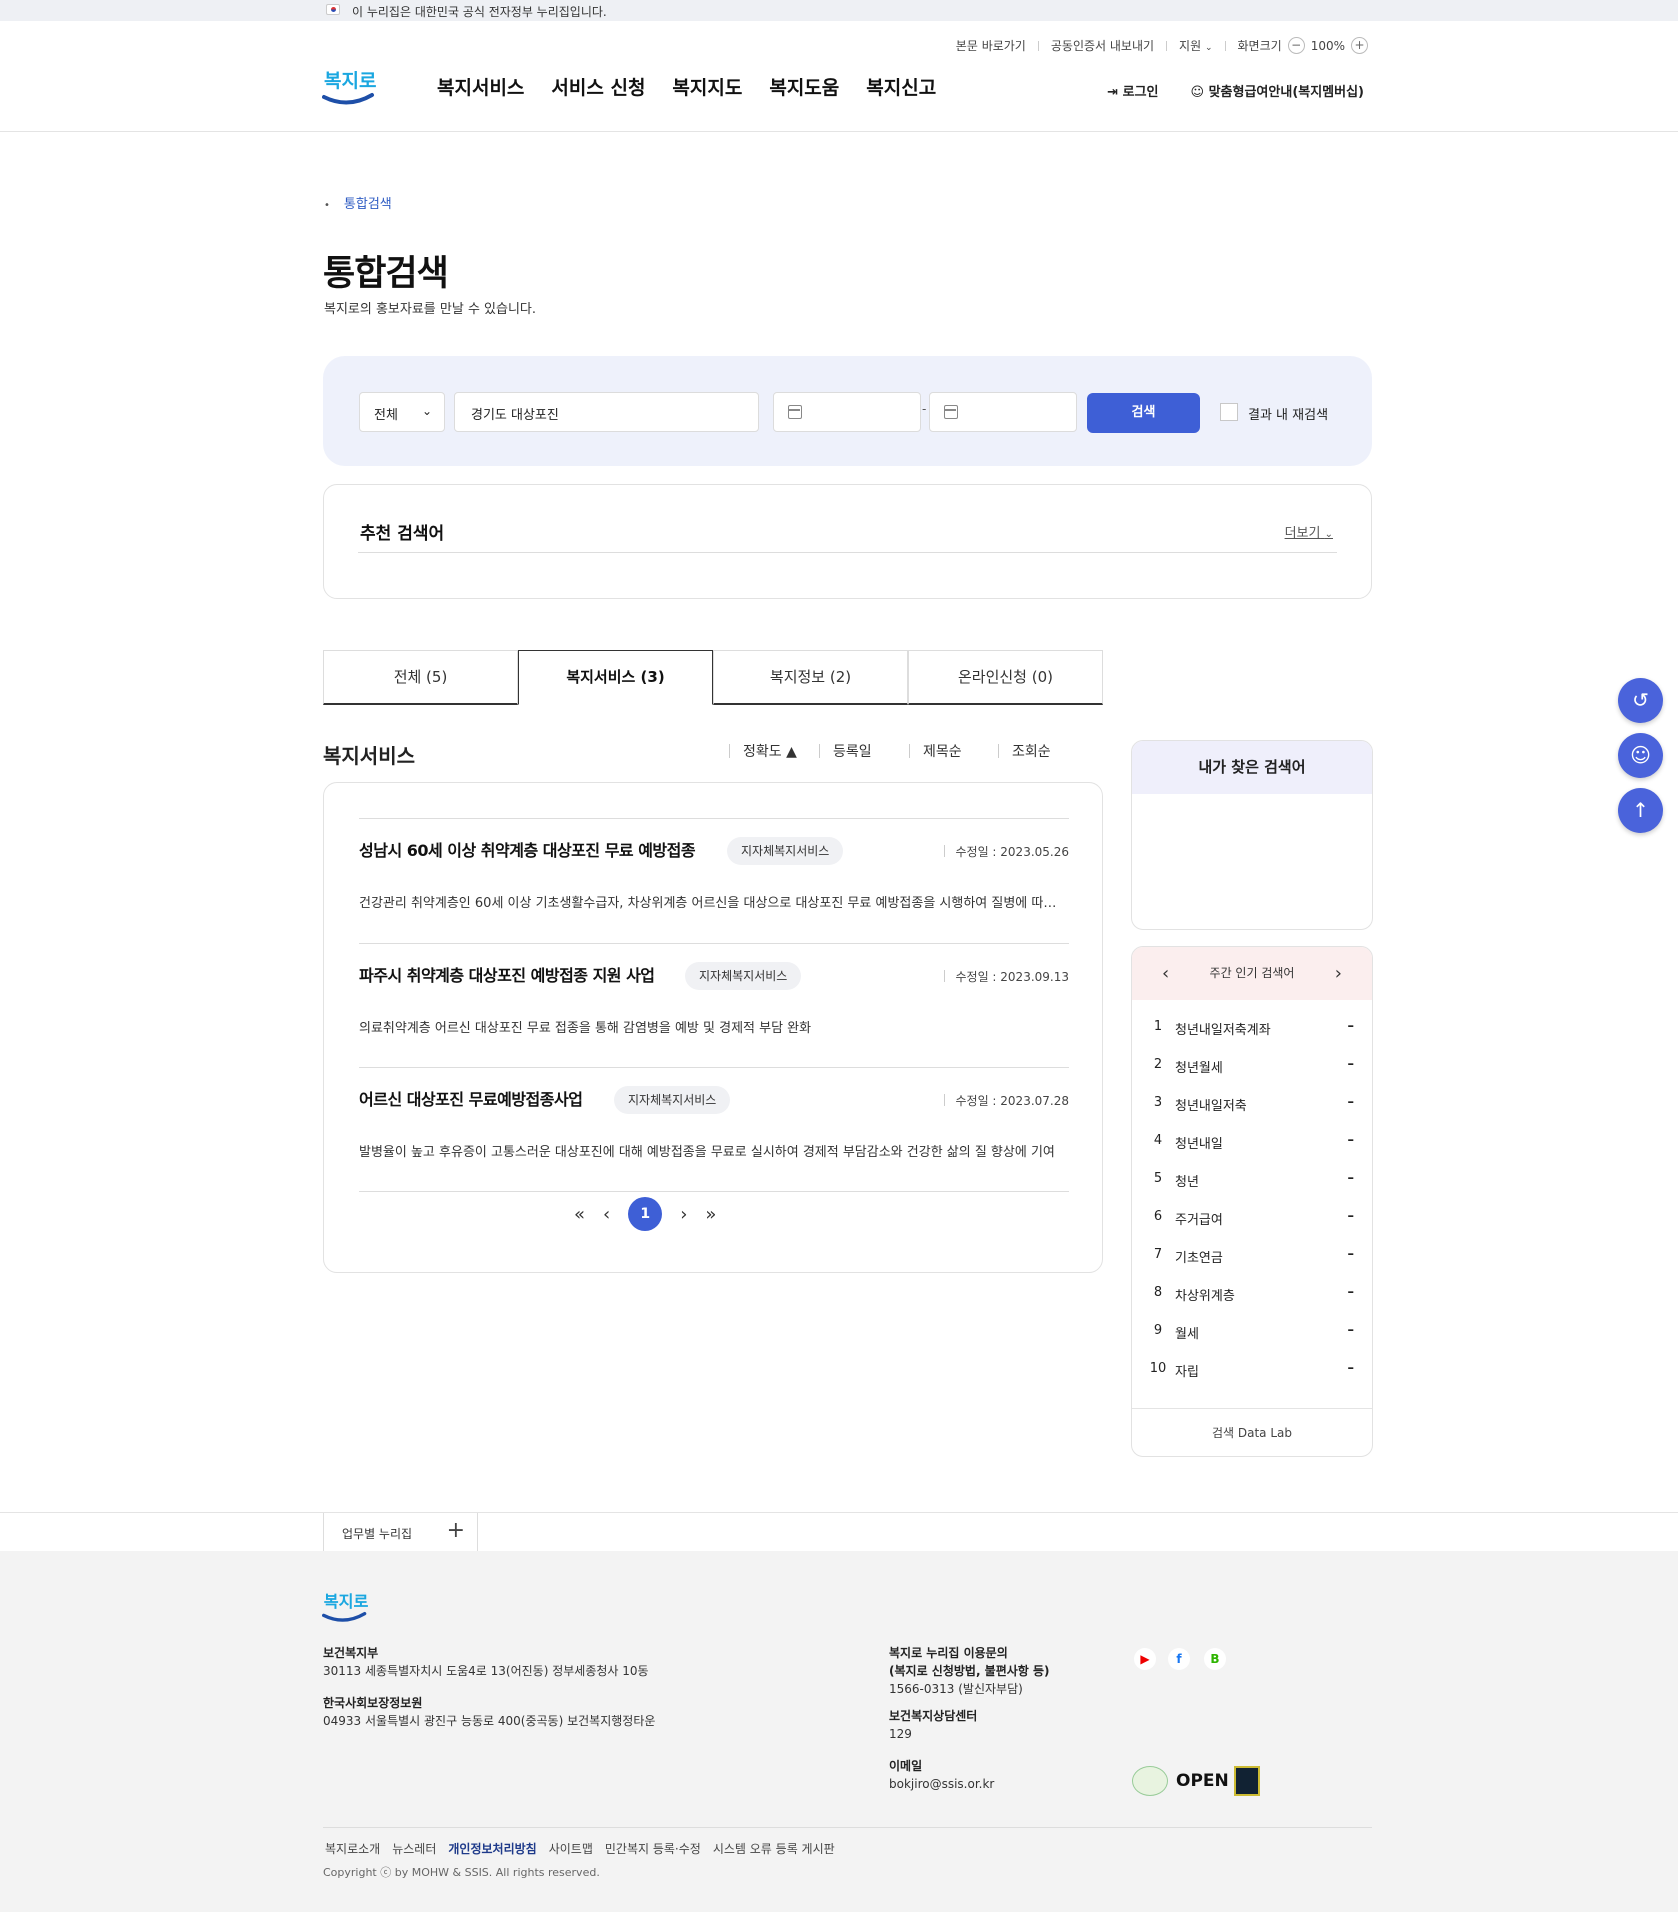 The width and height of the screenshot is (1678, 1912). What do you see at coordinates (1252, 973) in the screenshot?
I see `popular-title: 주간 인기 검색어` at bounding box center [1252, 973].